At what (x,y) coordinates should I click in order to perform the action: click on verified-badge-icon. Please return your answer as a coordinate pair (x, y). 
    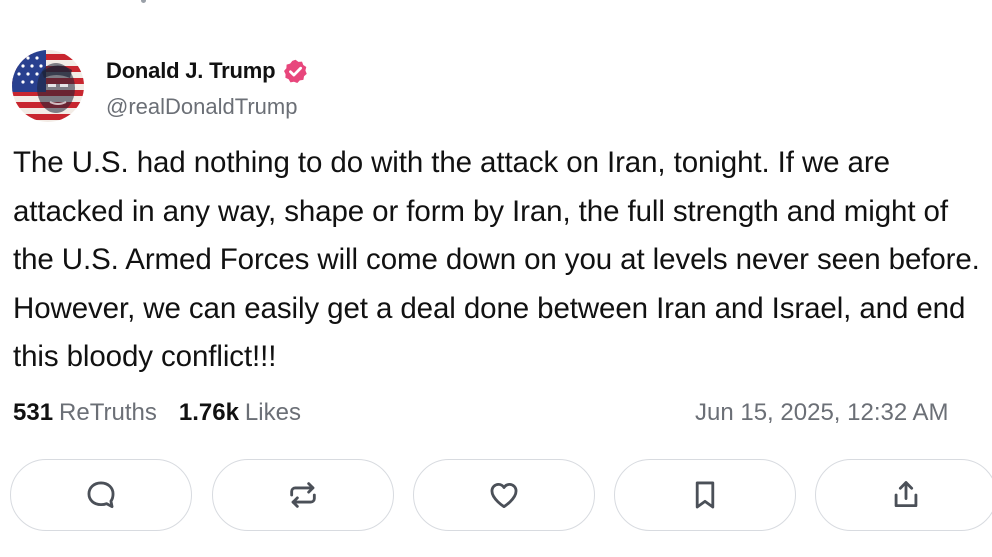
    Looking at the image, I should click on (296, 71).